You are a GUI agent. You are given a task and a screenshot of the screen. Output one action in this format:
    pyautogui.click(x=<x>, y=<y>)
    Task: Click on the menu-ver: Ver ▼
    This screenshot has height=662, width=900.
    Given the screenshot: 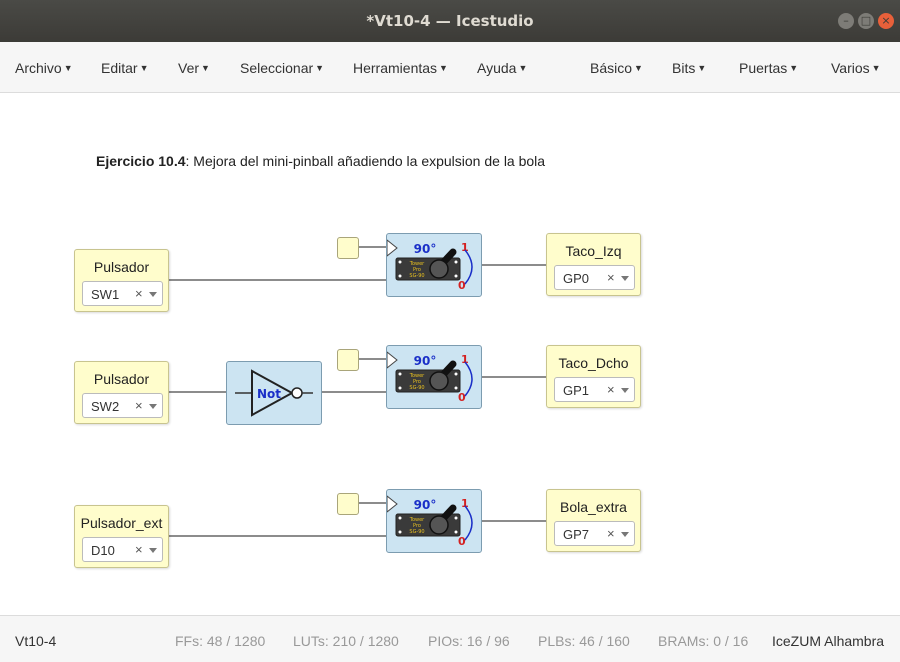 What is the action you would take?
    pyautogui.click(x=194, y=68)
    